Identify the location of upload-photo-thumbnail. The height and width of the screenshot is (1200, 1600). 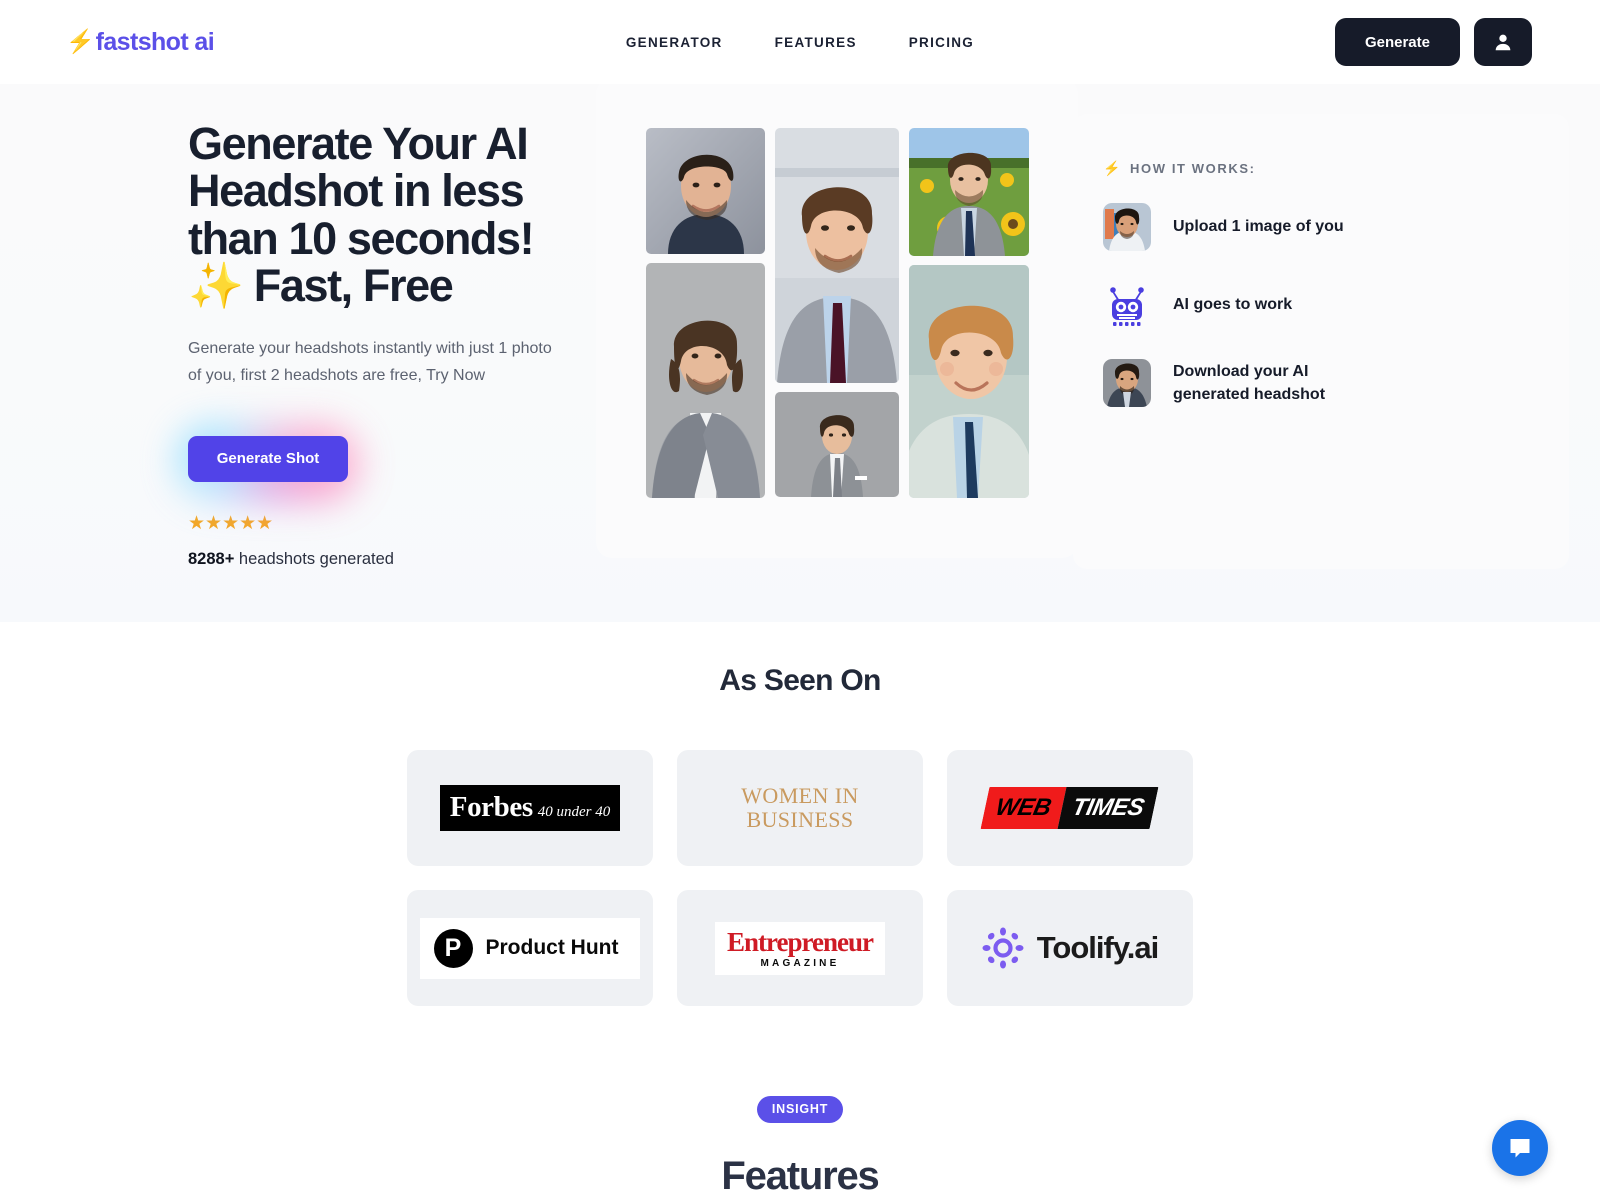
(1127, 227).